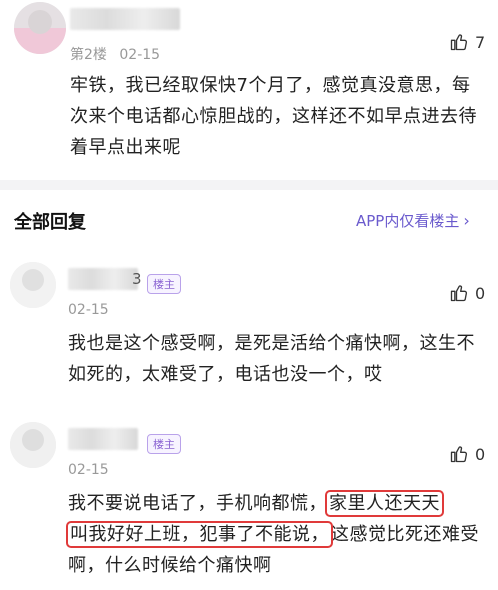 The height and width of the screenshot is (590, 498). I want to click on post-meta: 第2楼 02-15, so click(115, 54).